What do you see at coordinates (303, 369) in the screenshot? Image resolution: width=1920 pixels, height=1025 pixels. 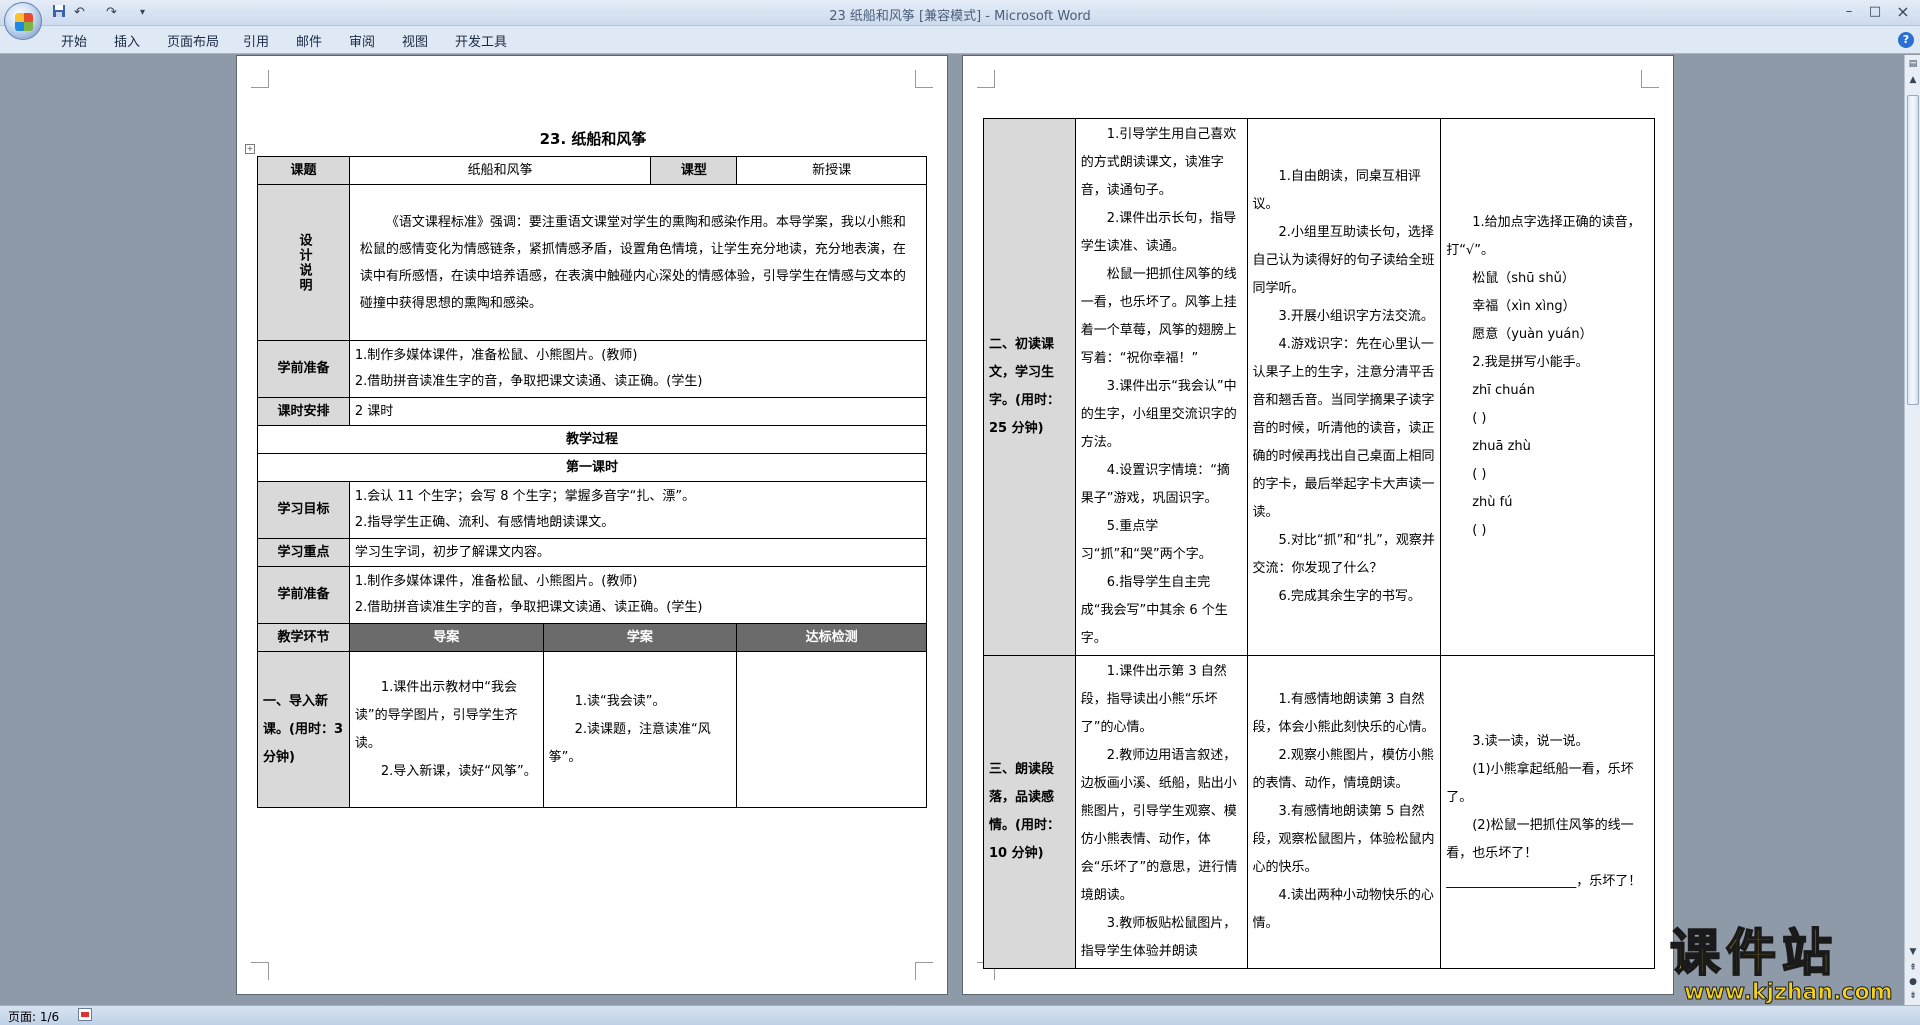 I see `prep-label: 学前准备` at bounding box center [303, 369].